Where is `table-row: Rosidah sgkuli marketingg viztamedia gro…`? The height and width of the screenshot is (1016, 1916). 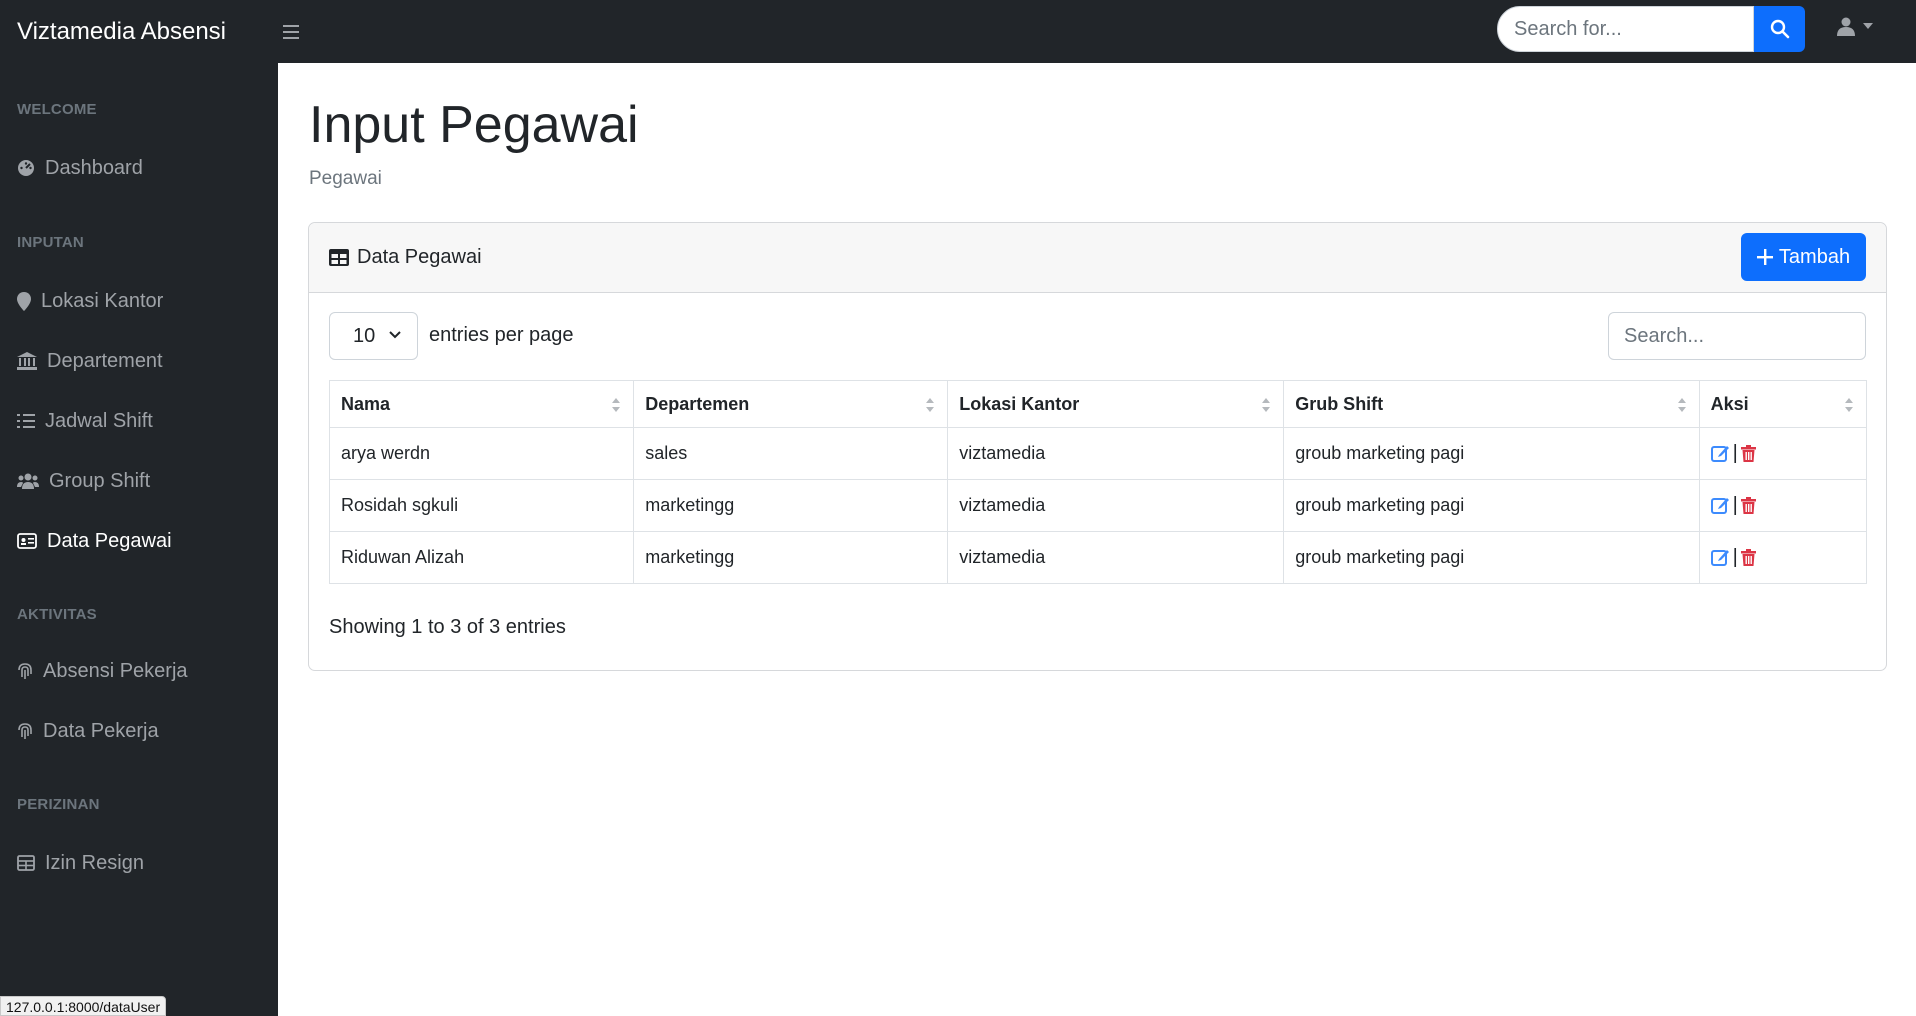 table-row: Rosidah sgkuli marketingg viztamedia gro… is located at coordinates (1098, 505).